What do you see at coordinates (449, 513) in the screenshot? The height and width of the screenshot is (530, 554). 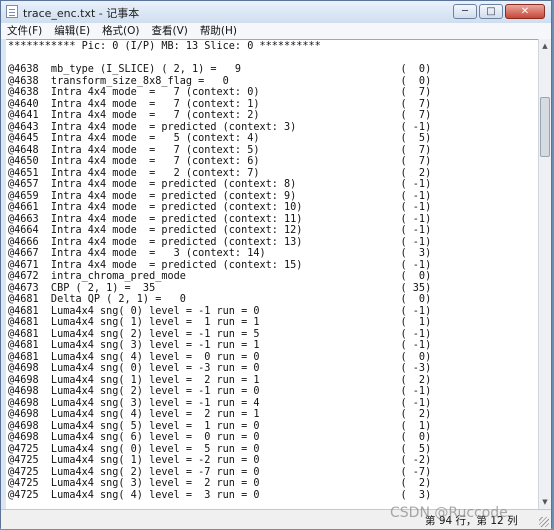 I see `watermark: CSDN @Ruccode` at bounding box center [449, 513].